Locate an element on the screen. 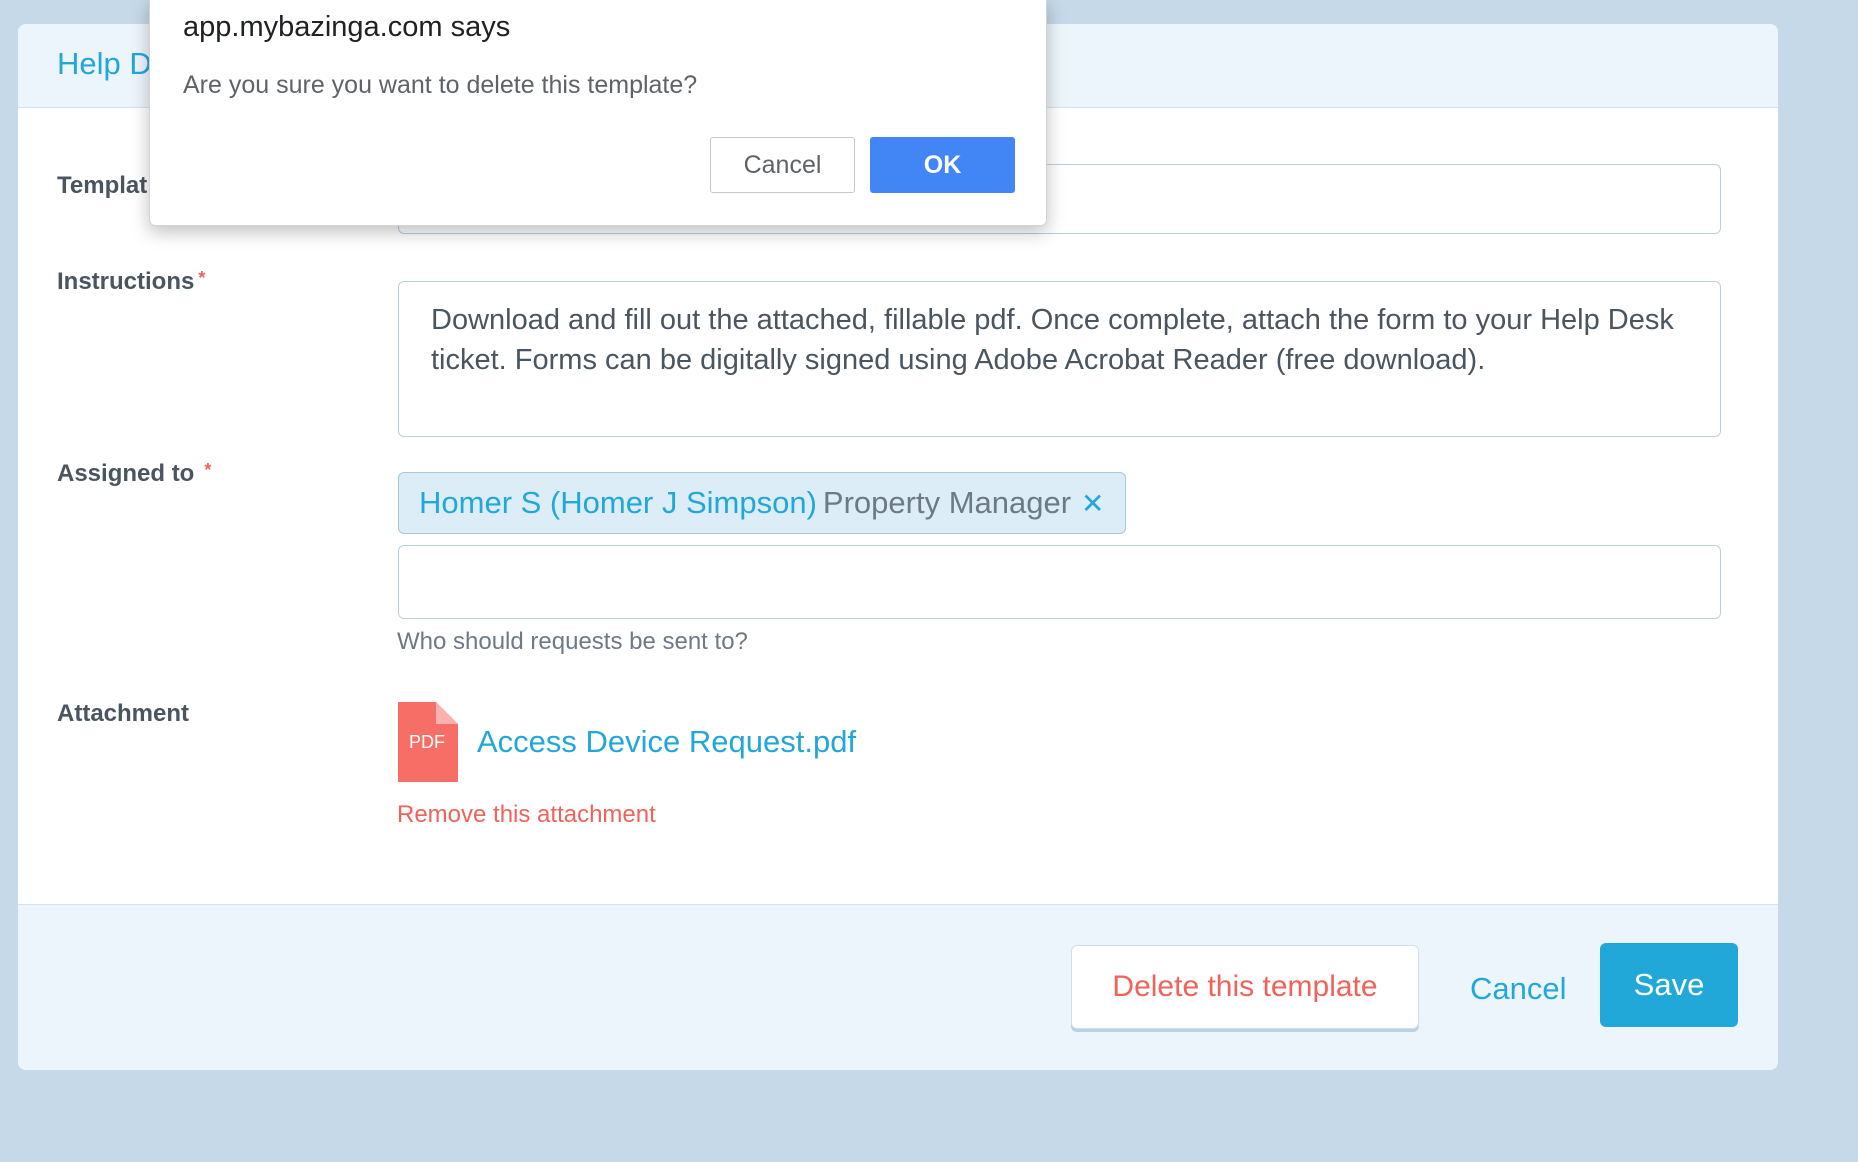 The width and height of the screenshot is (1858, 1162). template-name-label: Templat is located at coordinates (102, 185).